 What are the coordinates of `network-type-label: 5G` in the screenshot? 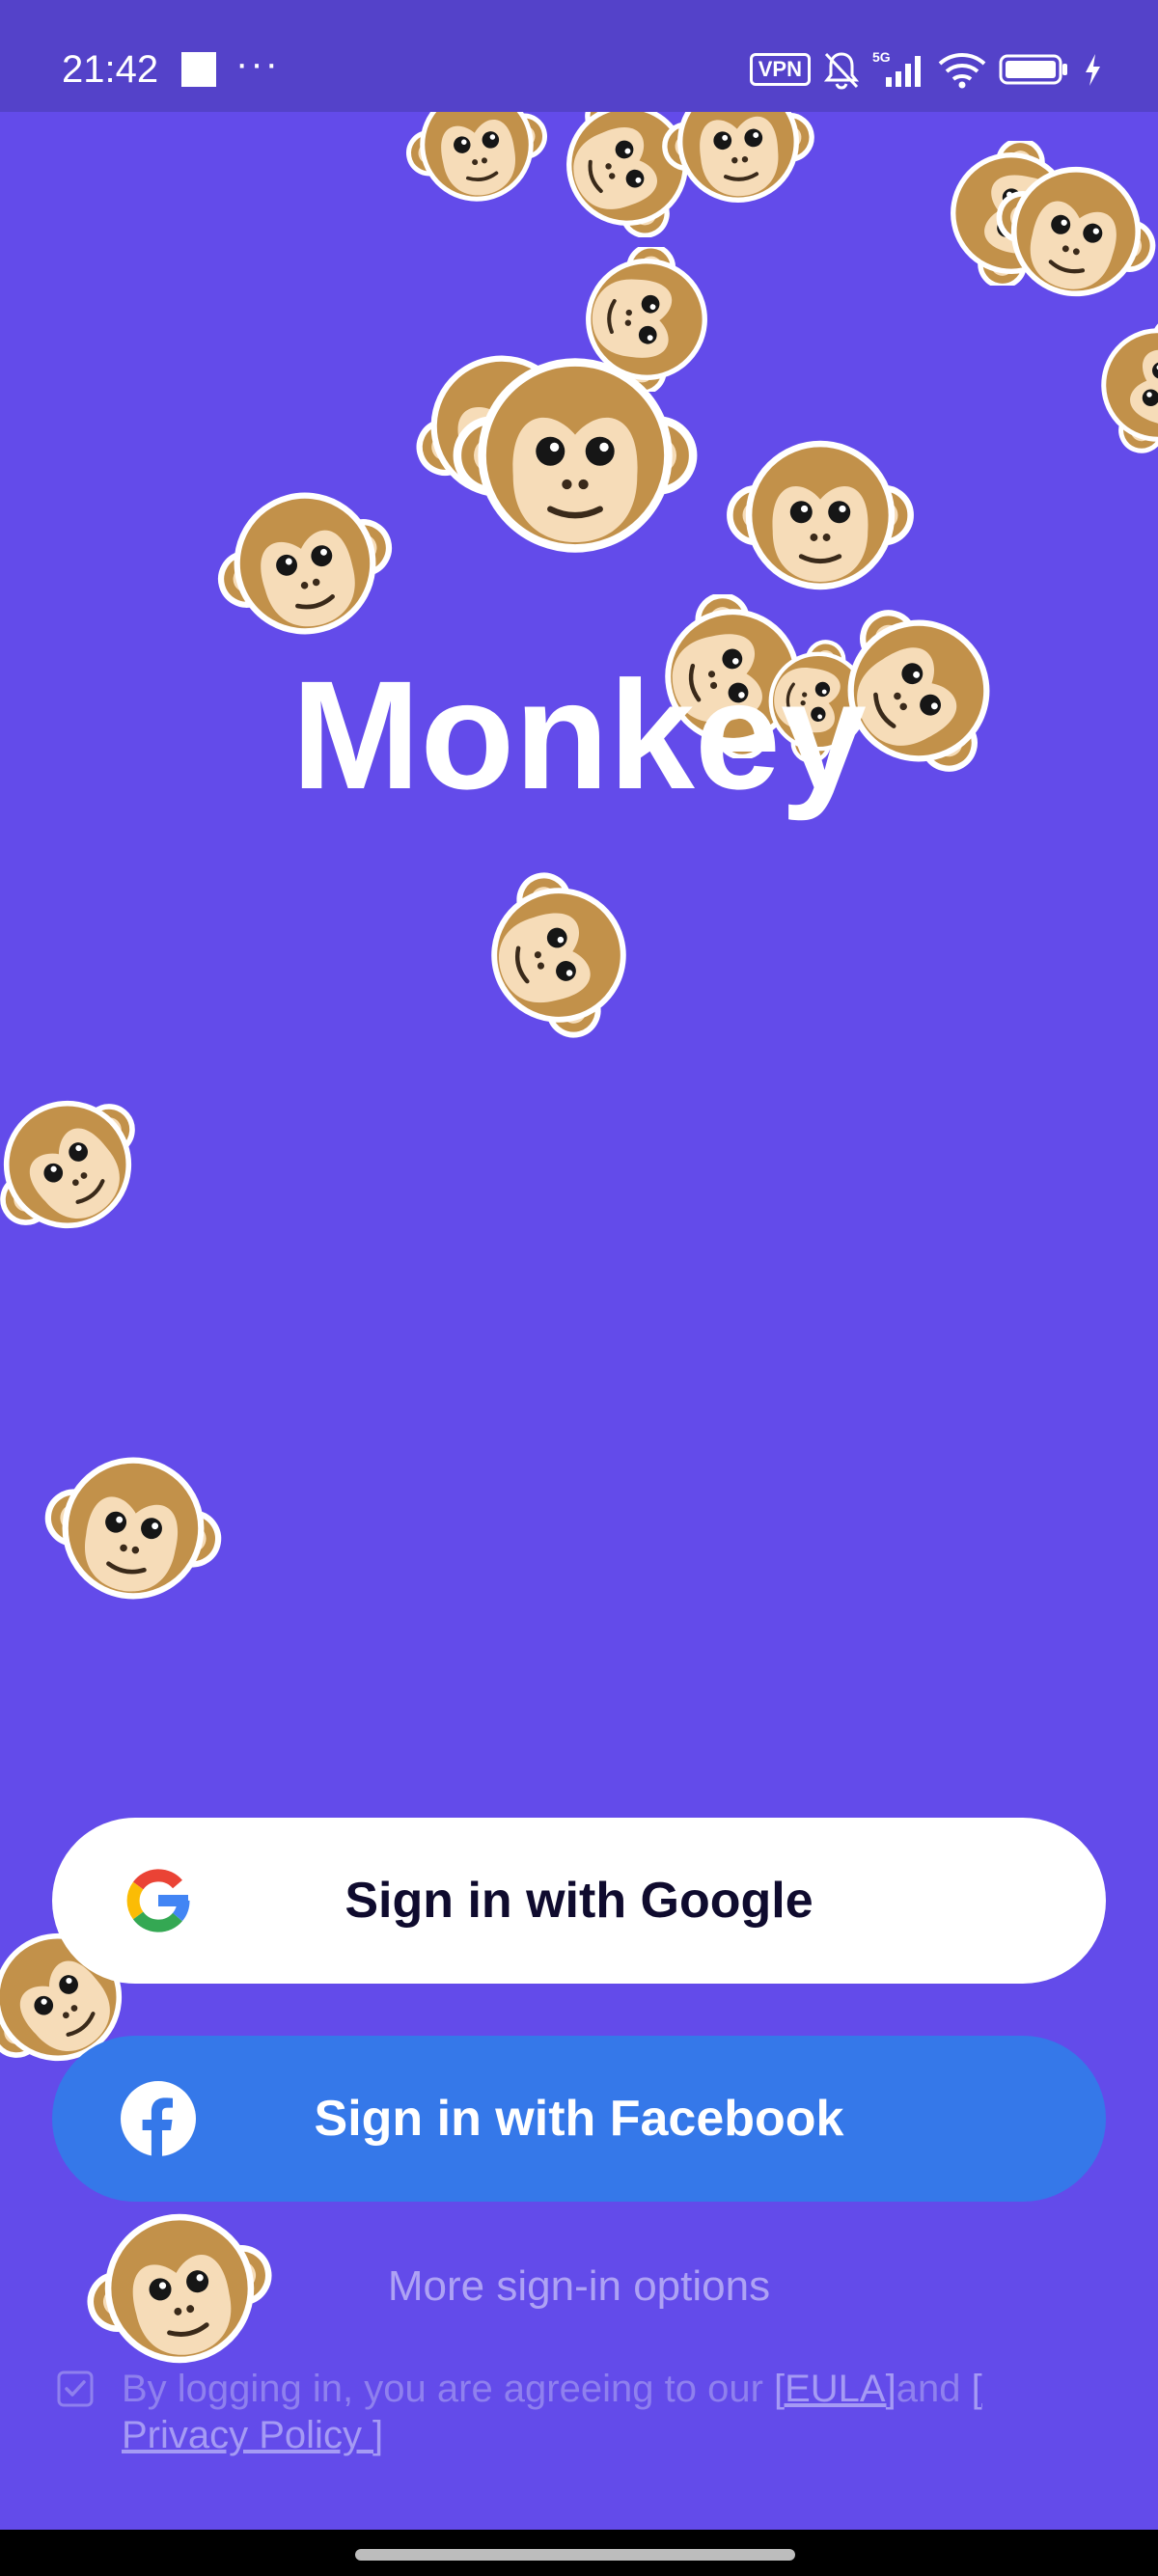 It's located at (881, 57).